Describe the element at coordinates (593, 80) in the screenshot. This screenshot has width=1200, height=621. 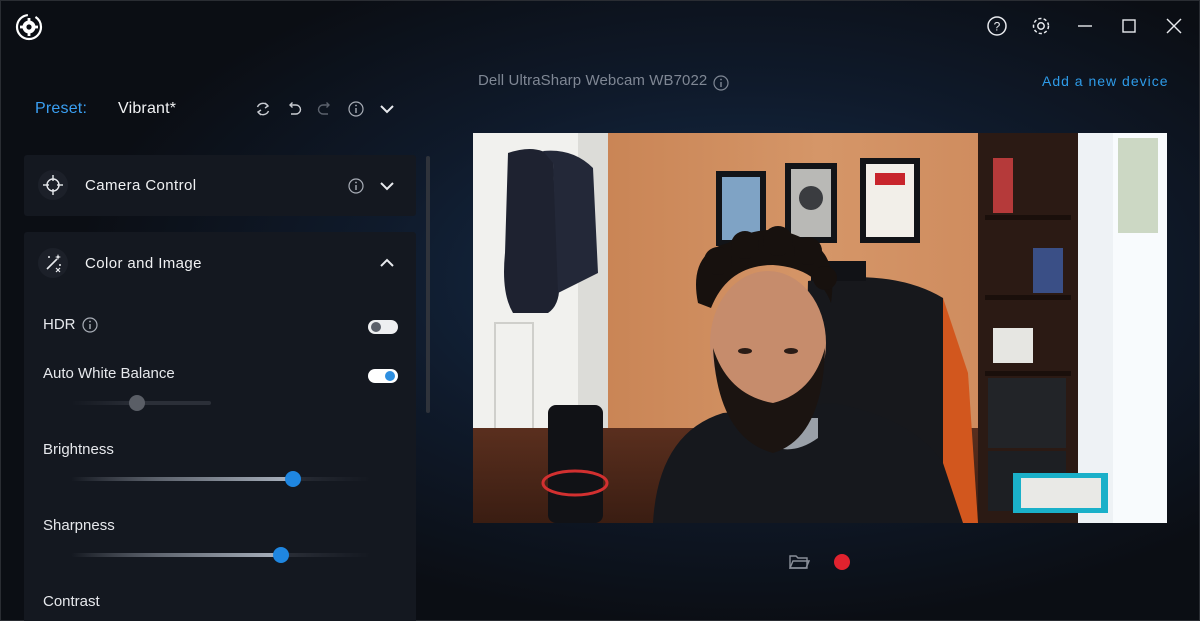
I see `device-name: Dell UltraSharp Webcam WB7022` at that location.